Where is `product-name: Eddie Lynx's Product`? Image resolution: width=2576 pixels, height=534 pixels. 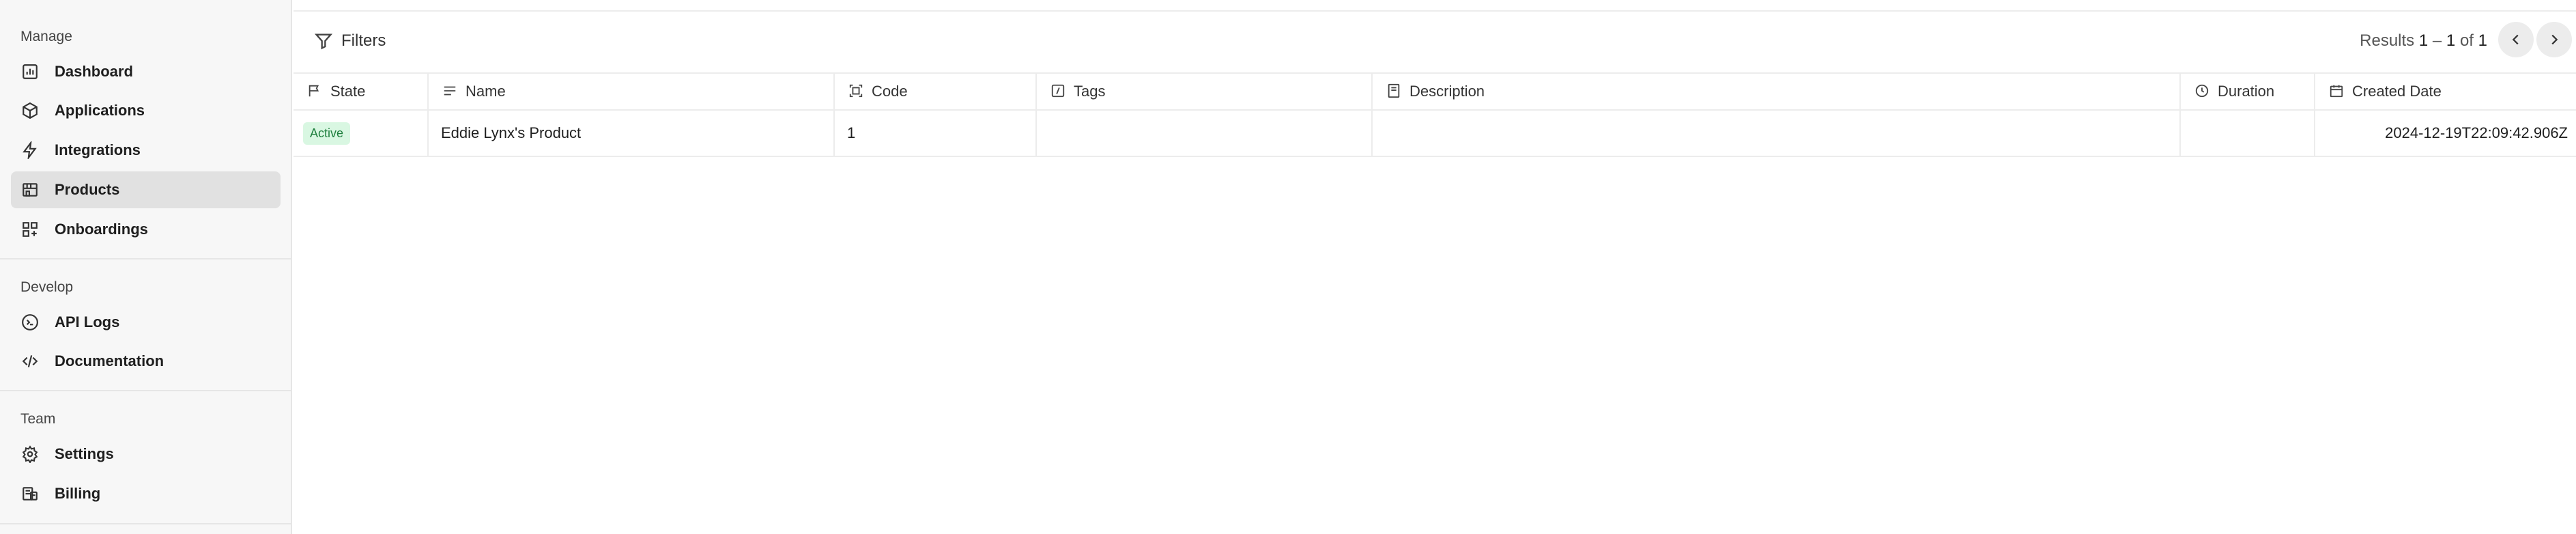 product-name: Eddie Lynx's Product is located at coordinates (511, 132).